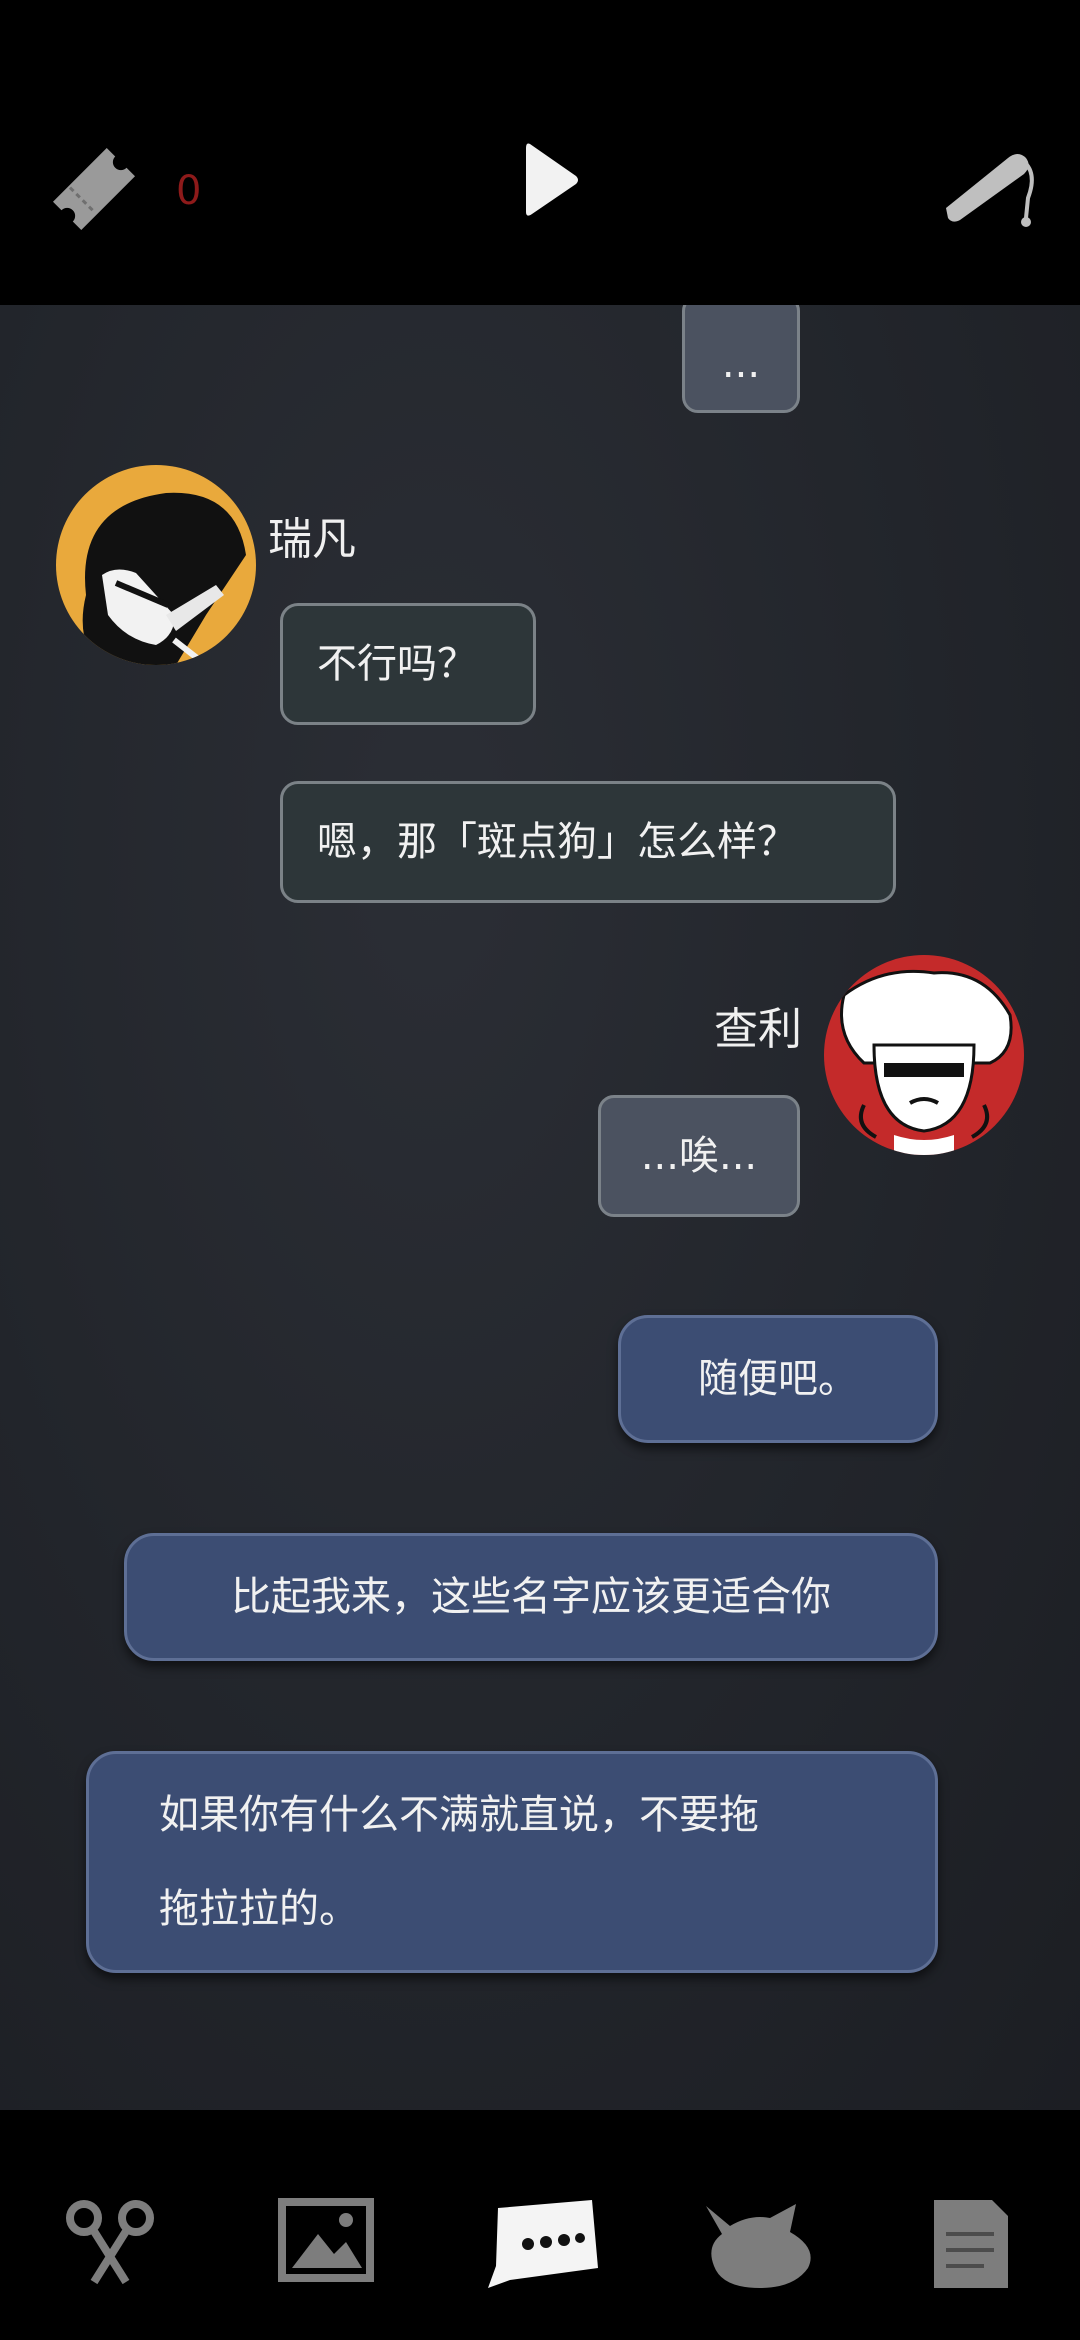 The image size is (1080, 2340). What do you see at coordinates (326, 2240) in the screenshot?
I see `gallery-icon` at bounding box center [326, 2240].